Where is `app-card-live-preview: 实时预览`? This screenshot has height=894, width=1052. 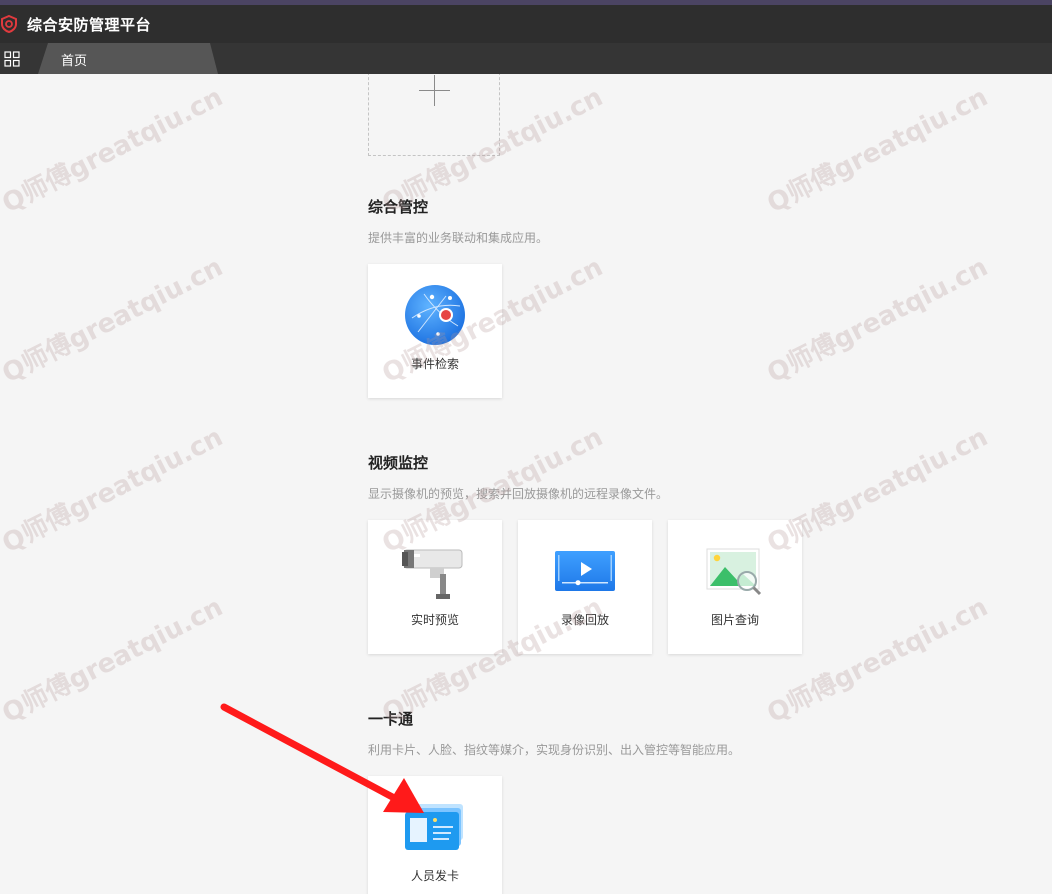
app-card-live-preview: 实时预览 is located at coordinates (435, 587).